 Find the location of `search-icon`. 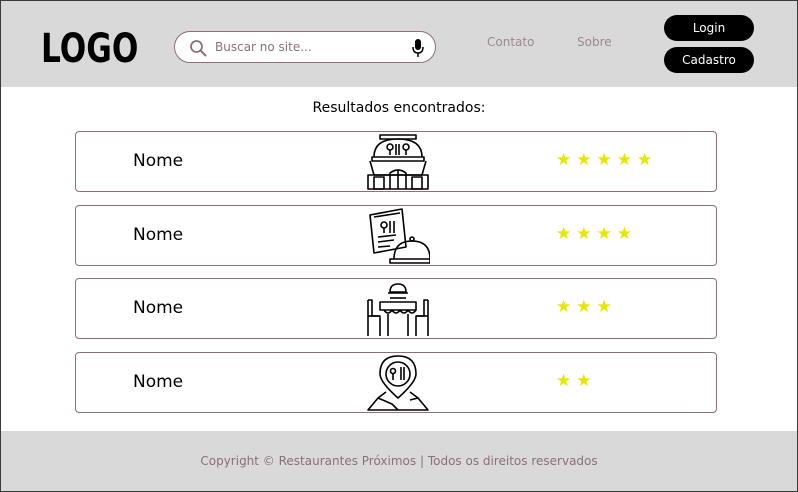

search-icon is located at coordinates (198, 48).